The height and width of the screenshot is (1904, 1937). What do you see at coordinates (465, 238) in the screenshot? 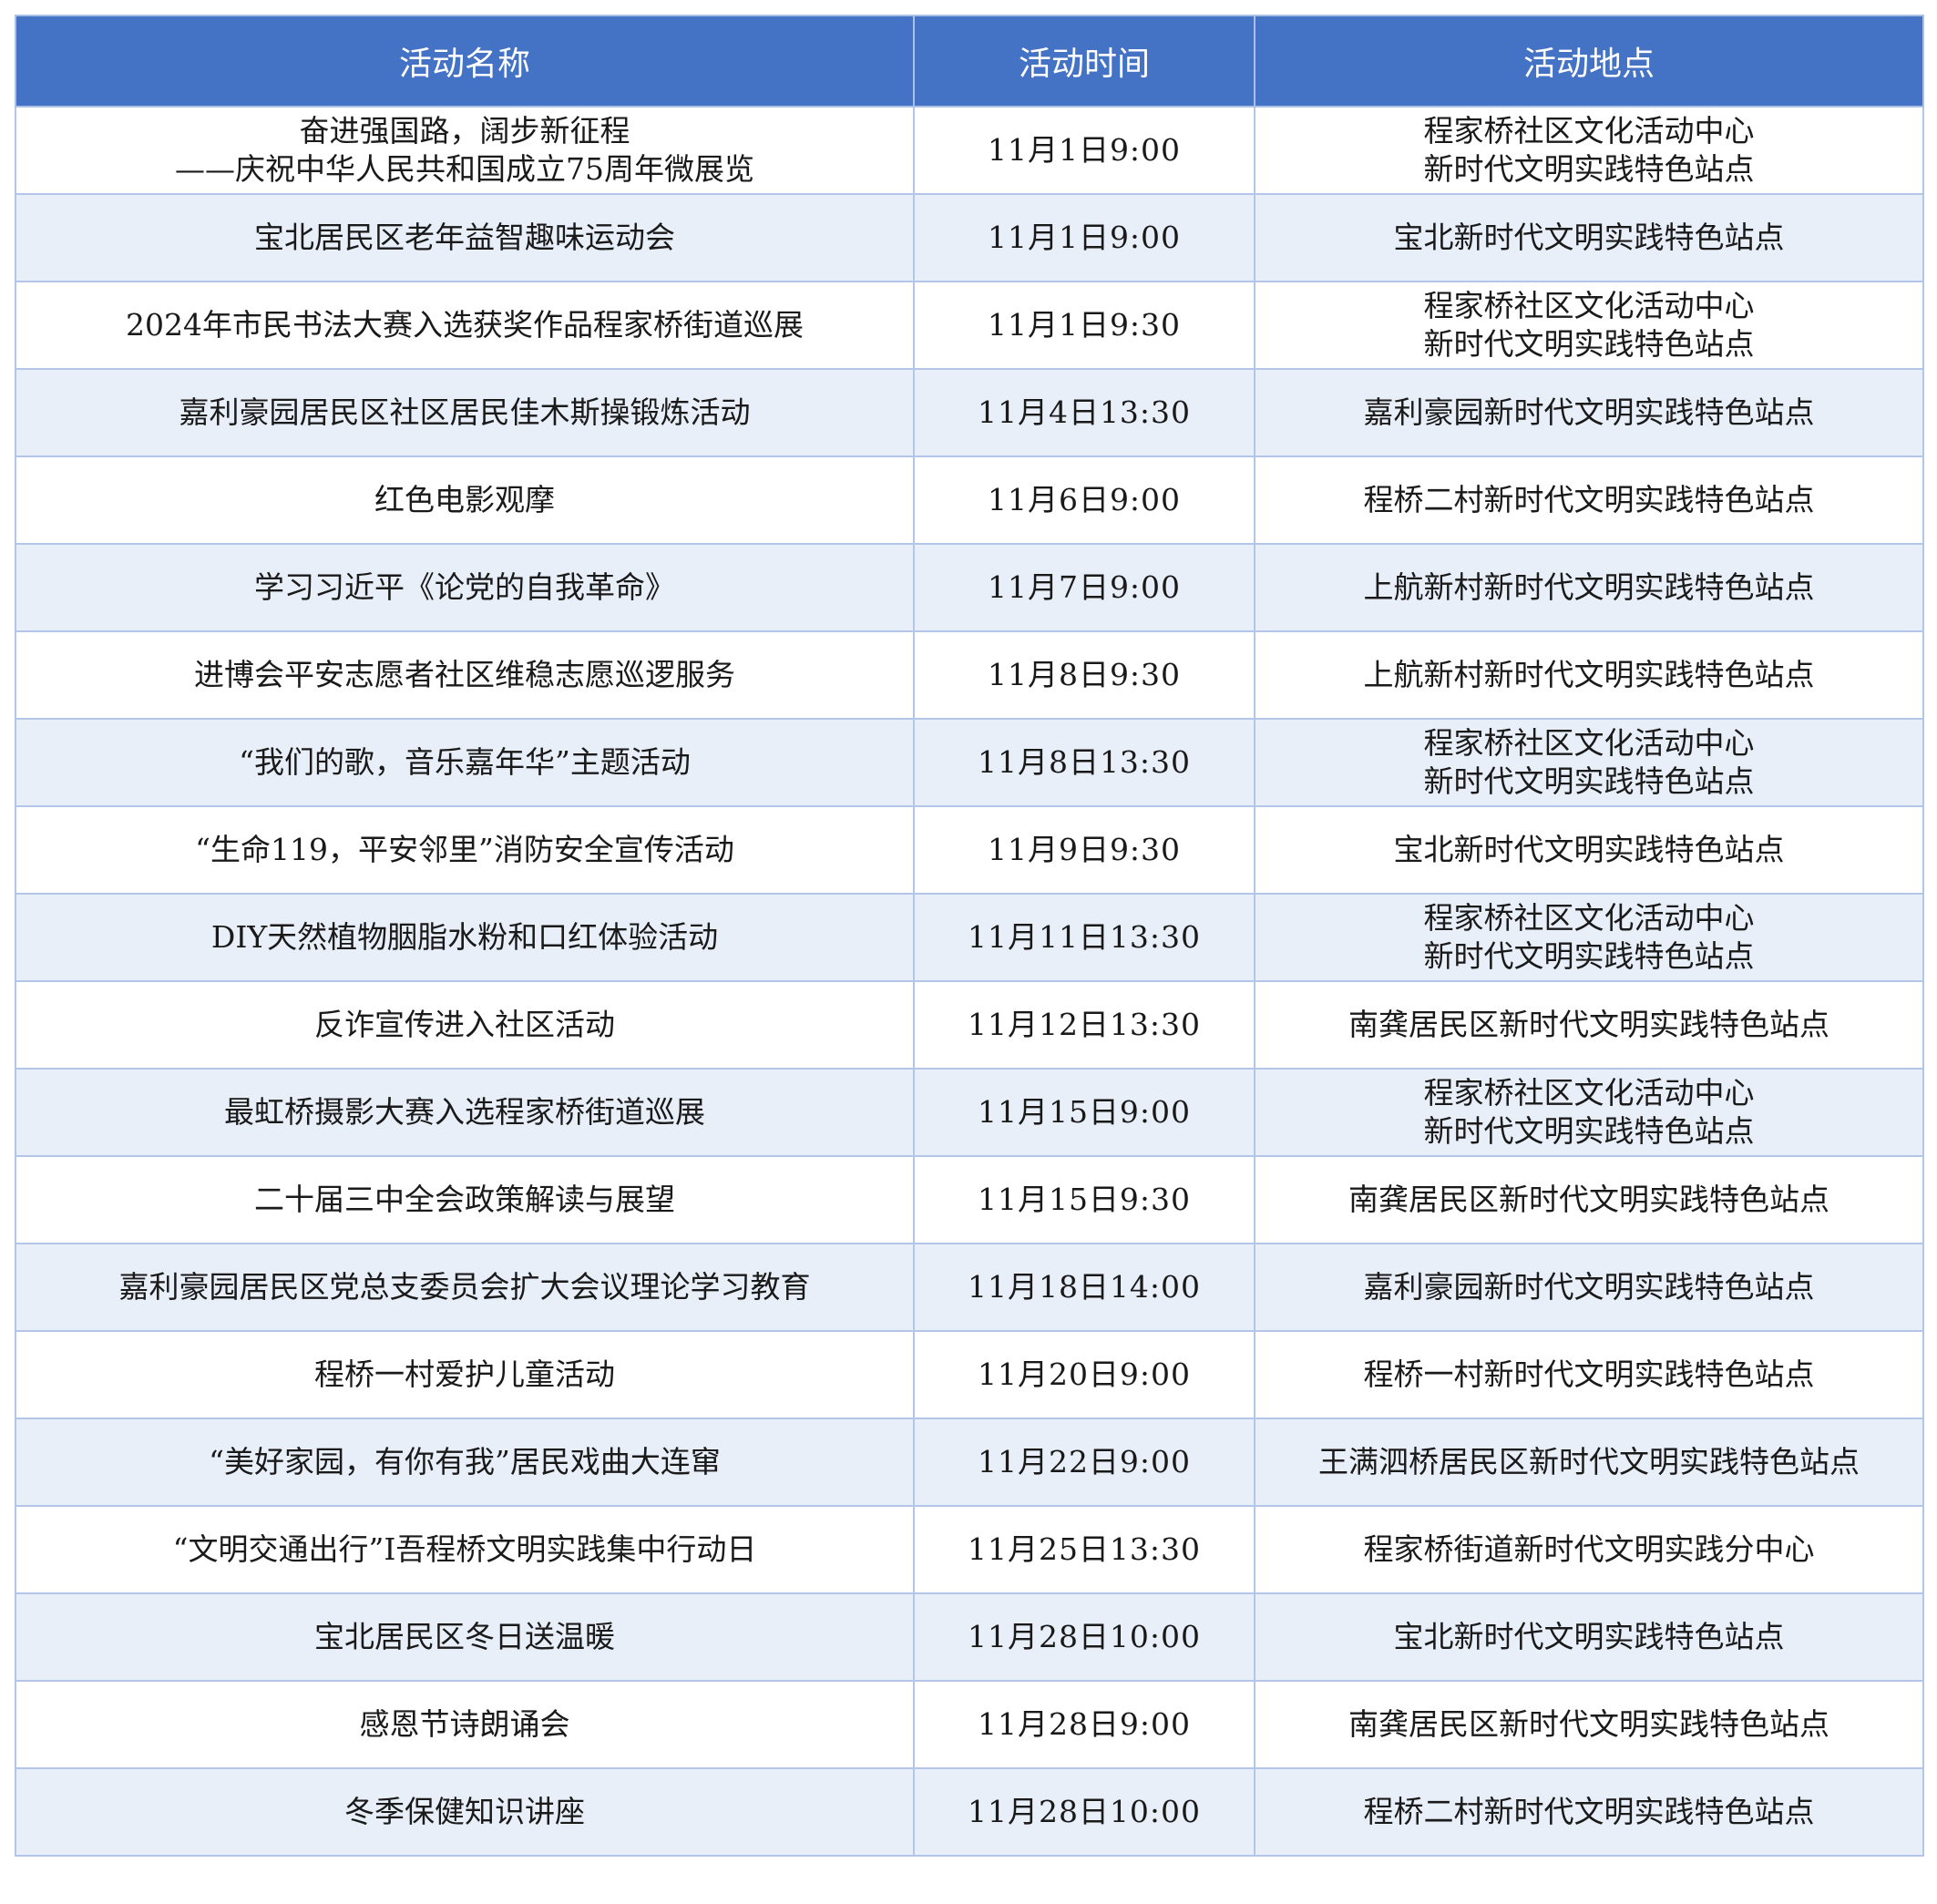
I see `activity-name-cell: 宝北居民区老年益智趣味运动会` at bounding box center [465, 238].